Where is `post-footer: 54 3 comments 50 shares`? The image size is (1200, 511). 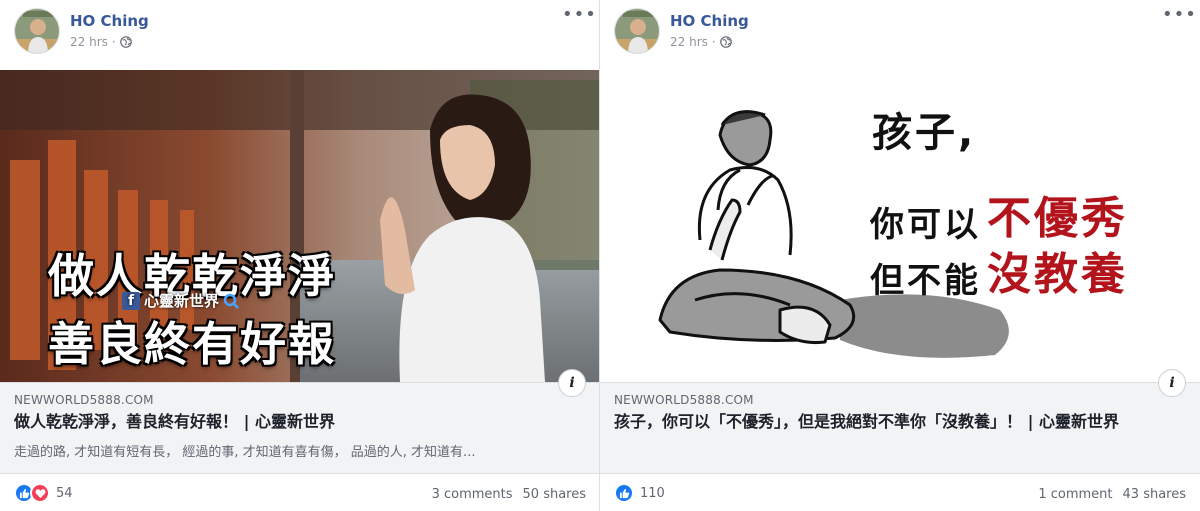 post-footer: 54 3 comments 50 shares is located at coordinates (300, 495).